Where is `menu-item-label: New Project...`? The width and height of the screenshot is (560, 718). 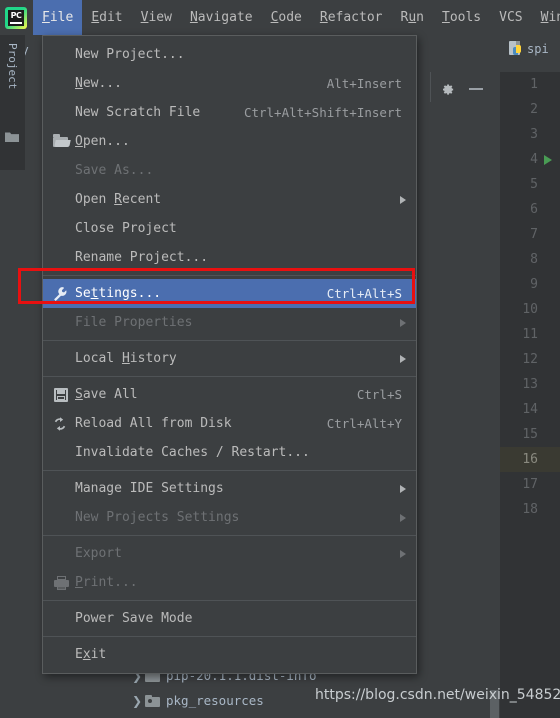
menu-item-label: New Project... is located at coordinates (130, 54).